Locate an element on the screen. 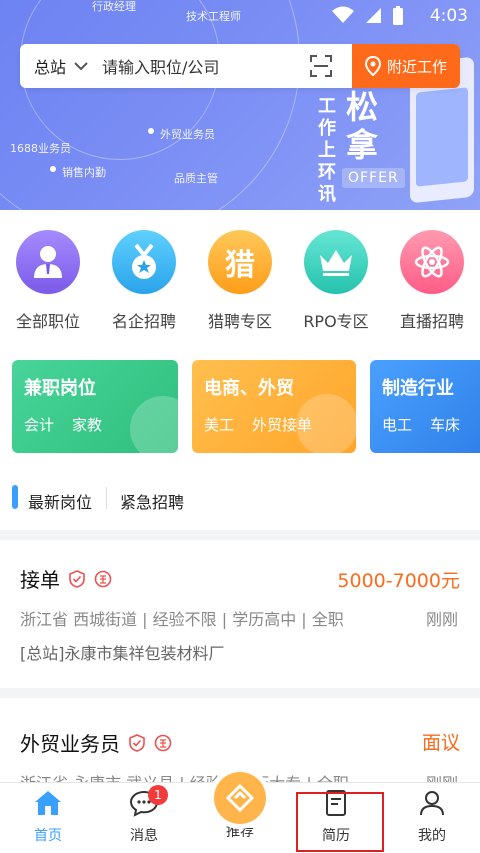 The width and height of the screenshot is (480, 853). money-bag-icon is located at coordinates (154, 424).